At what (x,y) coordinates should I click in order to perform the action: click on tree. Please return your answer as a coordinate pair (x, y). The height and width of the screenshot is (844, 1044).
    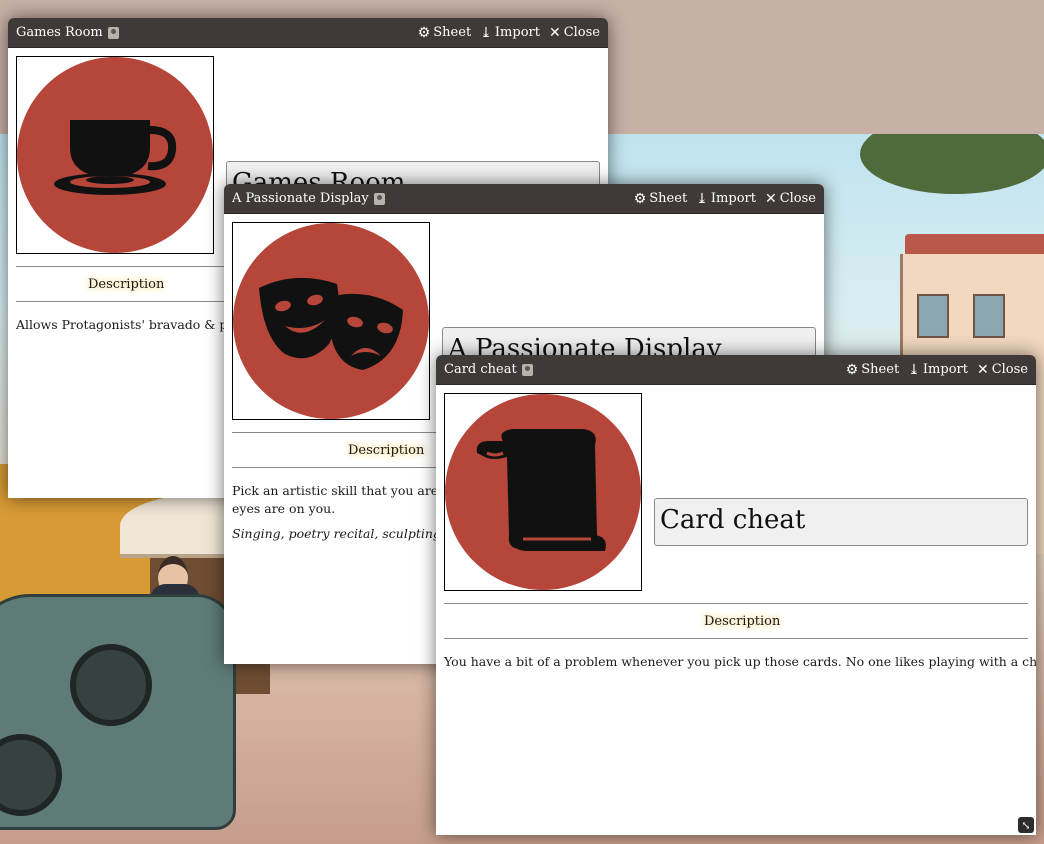
    Looking at the image, I should click on (952, 164).